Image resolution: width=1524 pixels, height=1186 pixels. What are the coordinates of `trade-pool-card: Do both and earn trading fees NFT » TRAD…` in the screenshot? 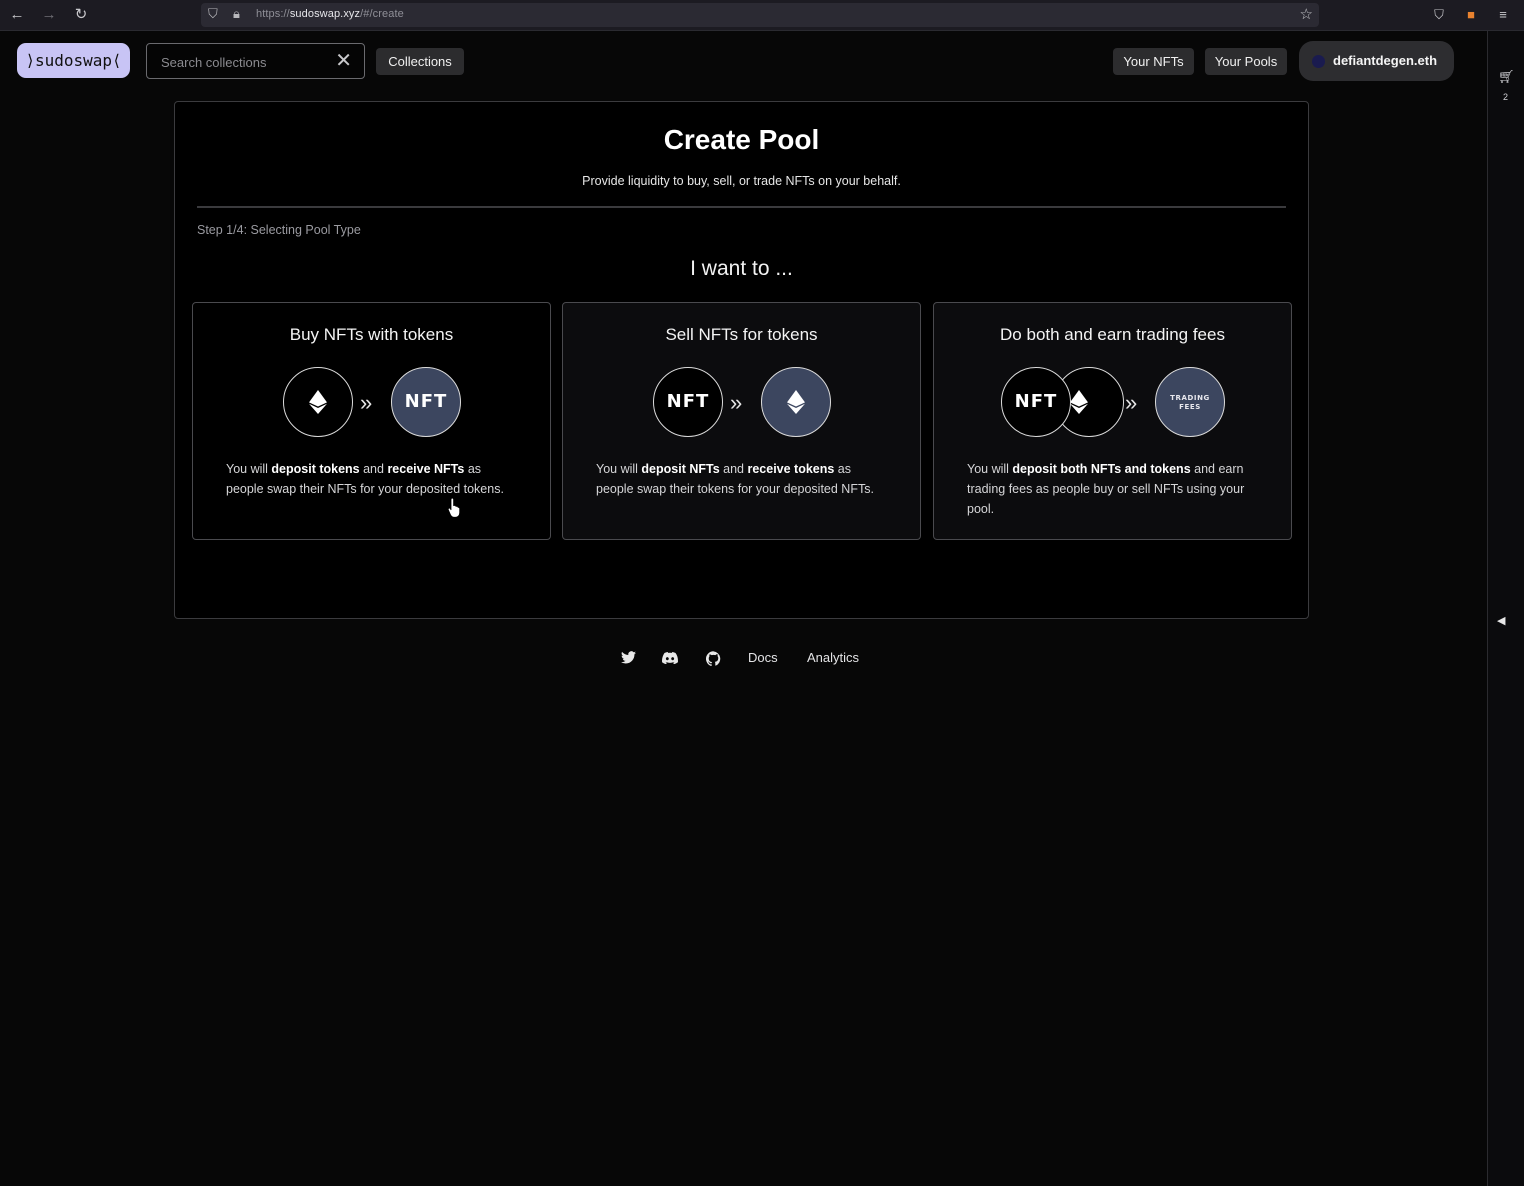 It's located at (1112, 421).